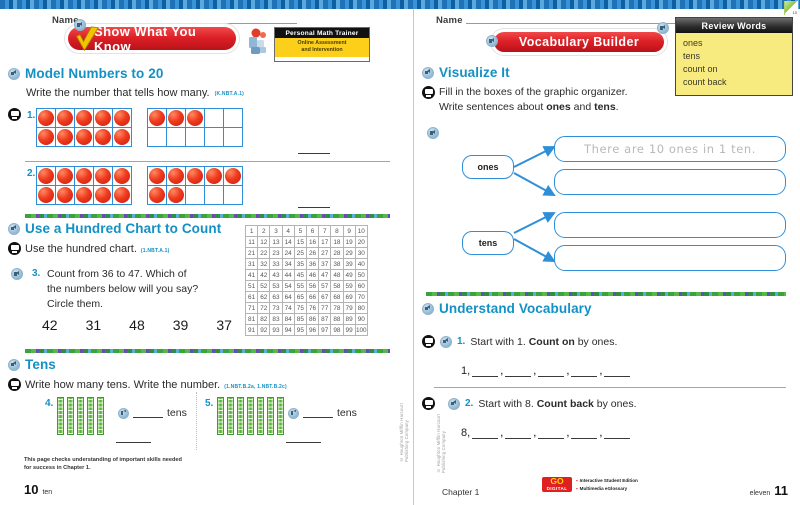 The width and height of the screenshot is (800, 505). I want to click on hundred-chart-cell: 87, so click(325, 319).